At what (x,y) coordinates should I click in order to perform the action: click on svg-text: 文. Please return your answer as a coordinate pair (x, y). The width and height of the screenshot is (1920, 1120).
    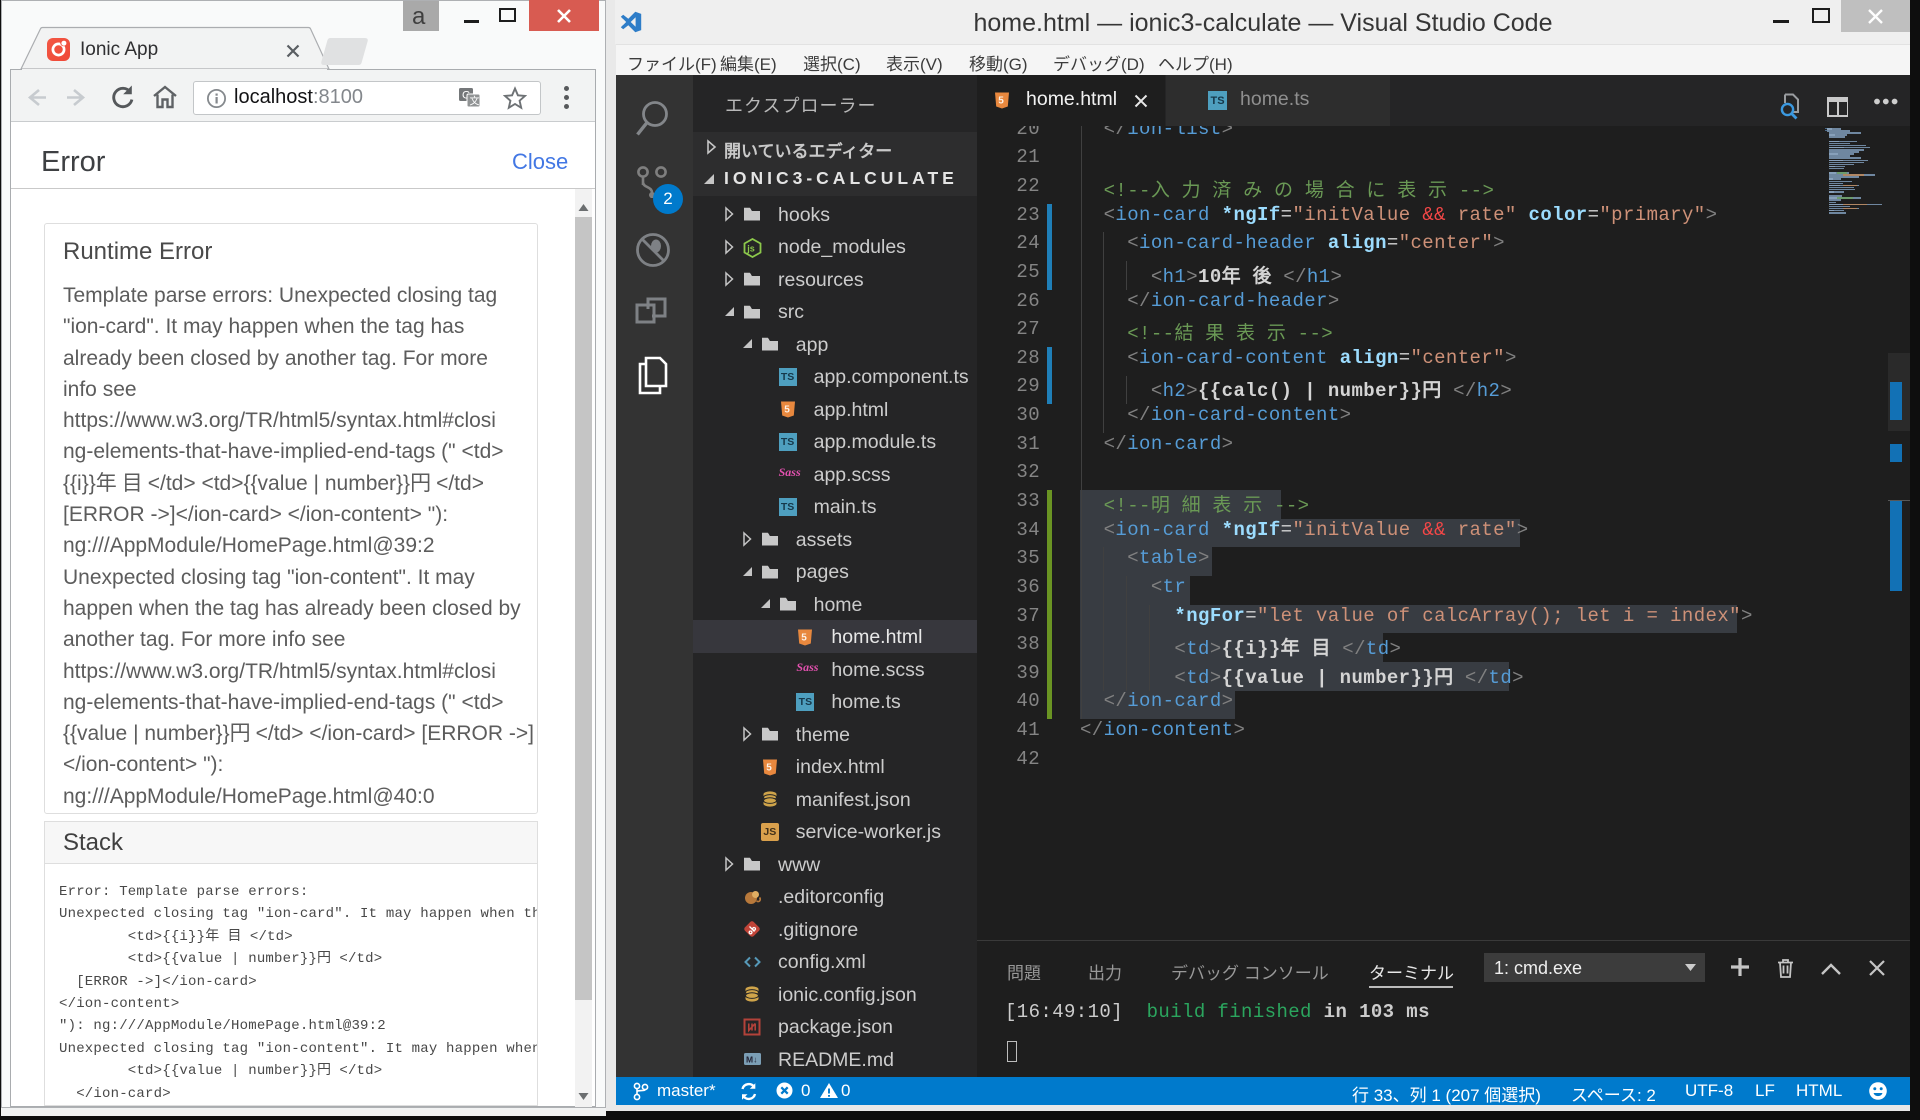
    Looking at the image, I should click on (475, 101).